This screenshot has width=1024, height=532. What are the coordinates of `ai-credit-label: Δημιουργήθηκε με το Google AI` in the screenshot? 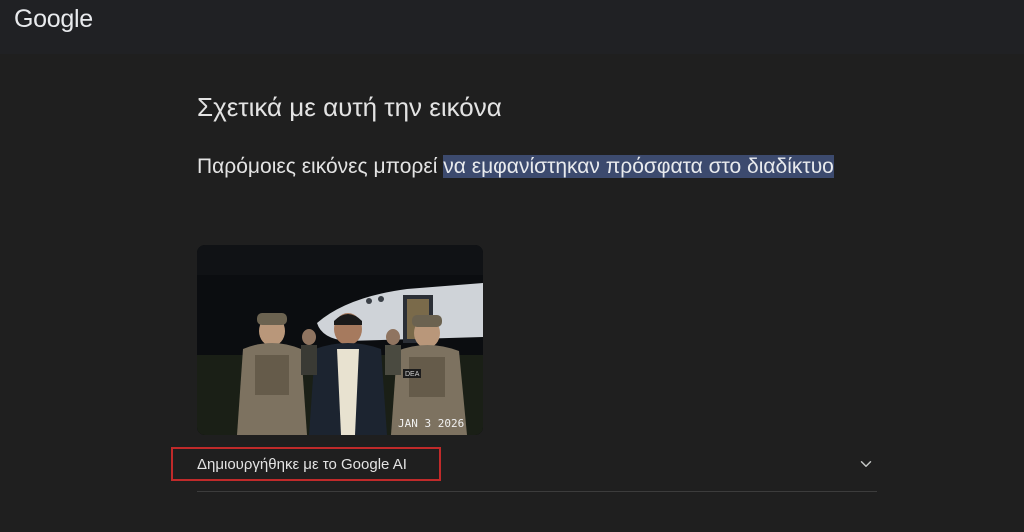 It's located at (302, 464).